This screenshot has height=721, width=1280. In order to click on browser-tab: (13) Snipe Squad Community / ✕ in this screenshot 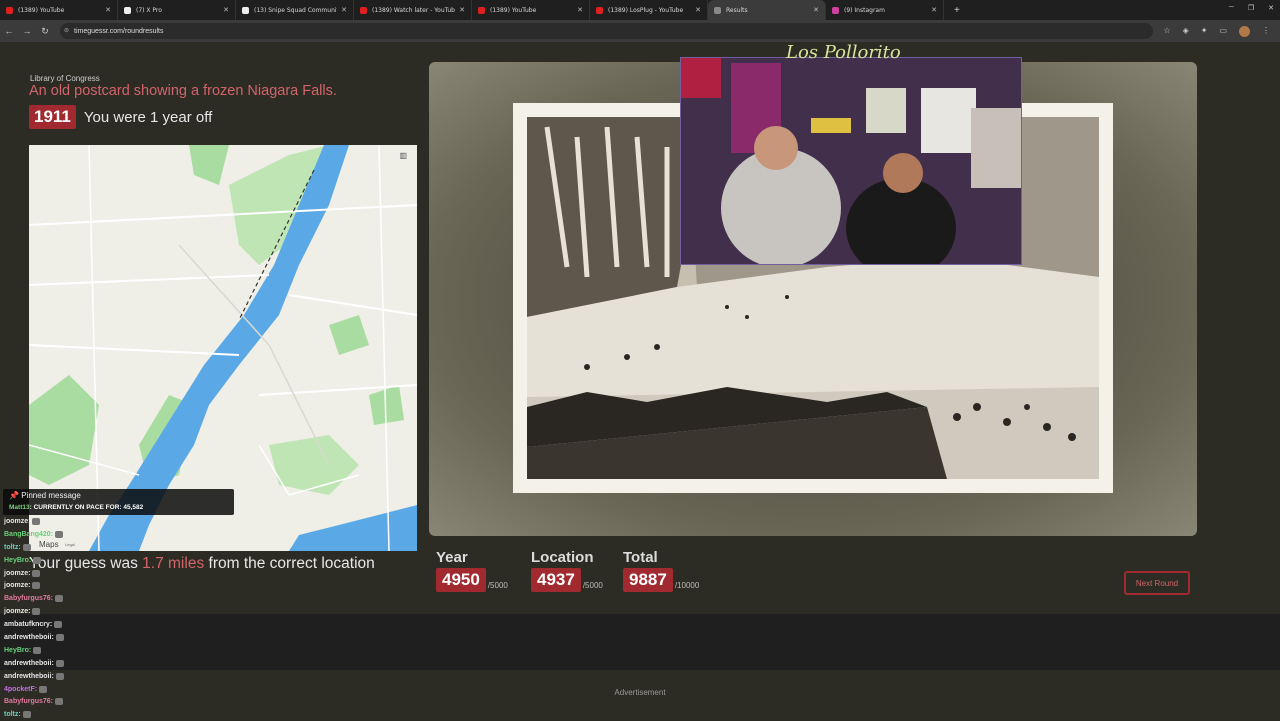, I will do `click(295, 10)`.